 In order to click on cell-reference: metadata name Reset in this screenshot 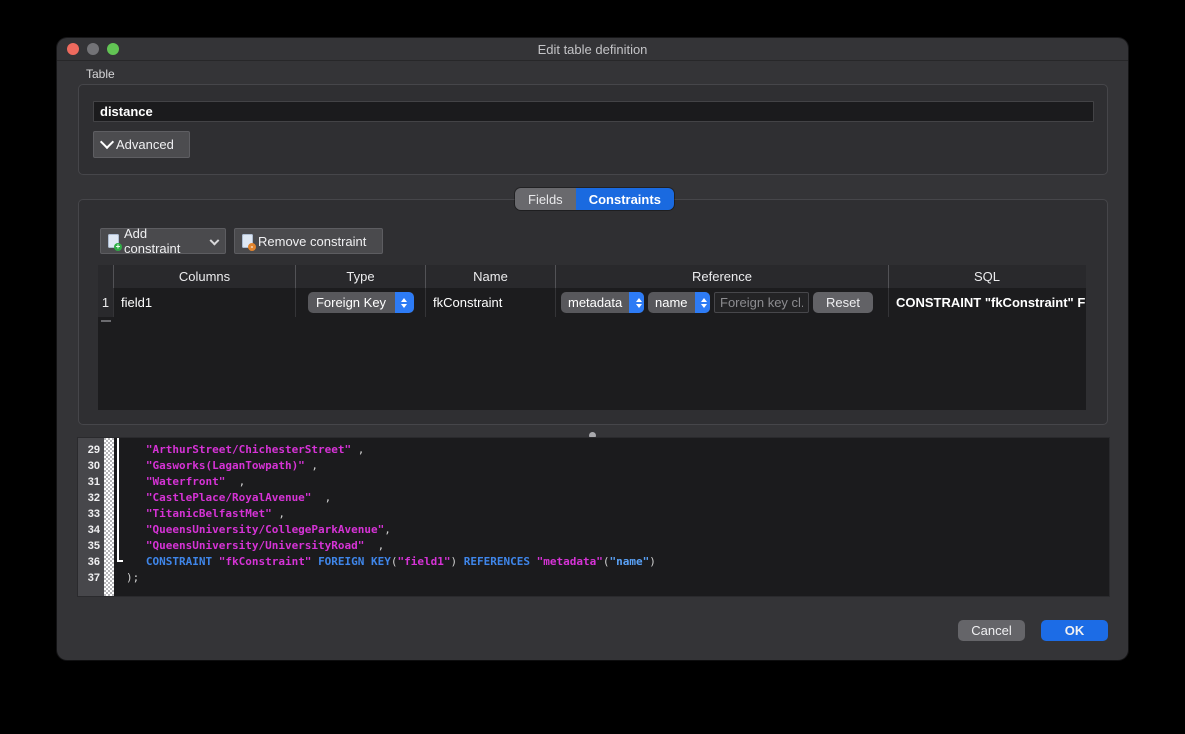, I will do `click(722, 302)`.